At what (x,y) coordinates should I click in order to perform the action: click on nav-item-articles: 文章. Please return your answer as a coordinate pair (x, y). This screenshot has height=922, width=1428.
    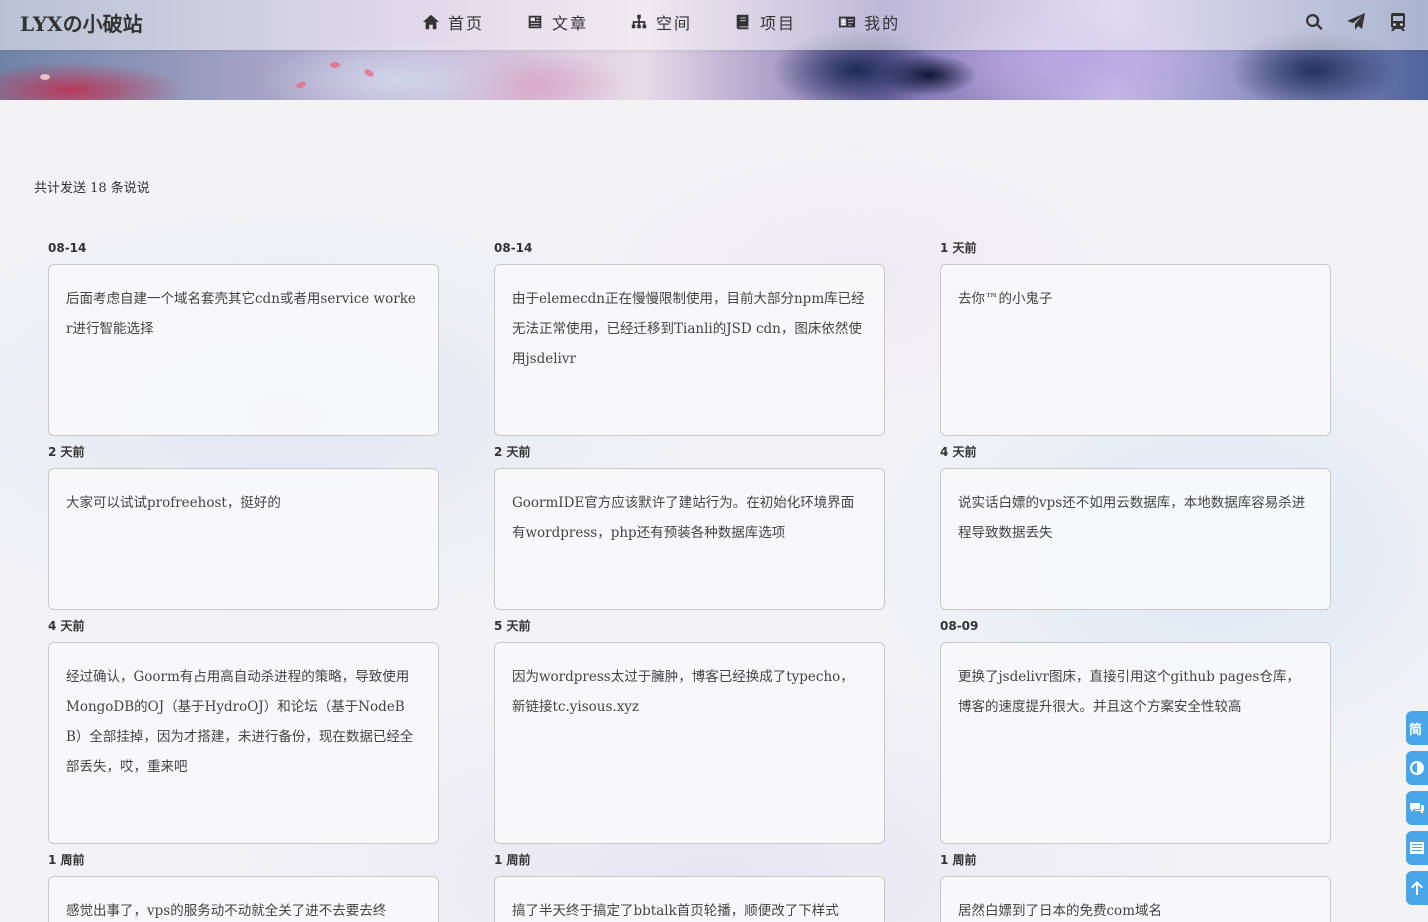
    Looking at the image, I should click on (557, 22).